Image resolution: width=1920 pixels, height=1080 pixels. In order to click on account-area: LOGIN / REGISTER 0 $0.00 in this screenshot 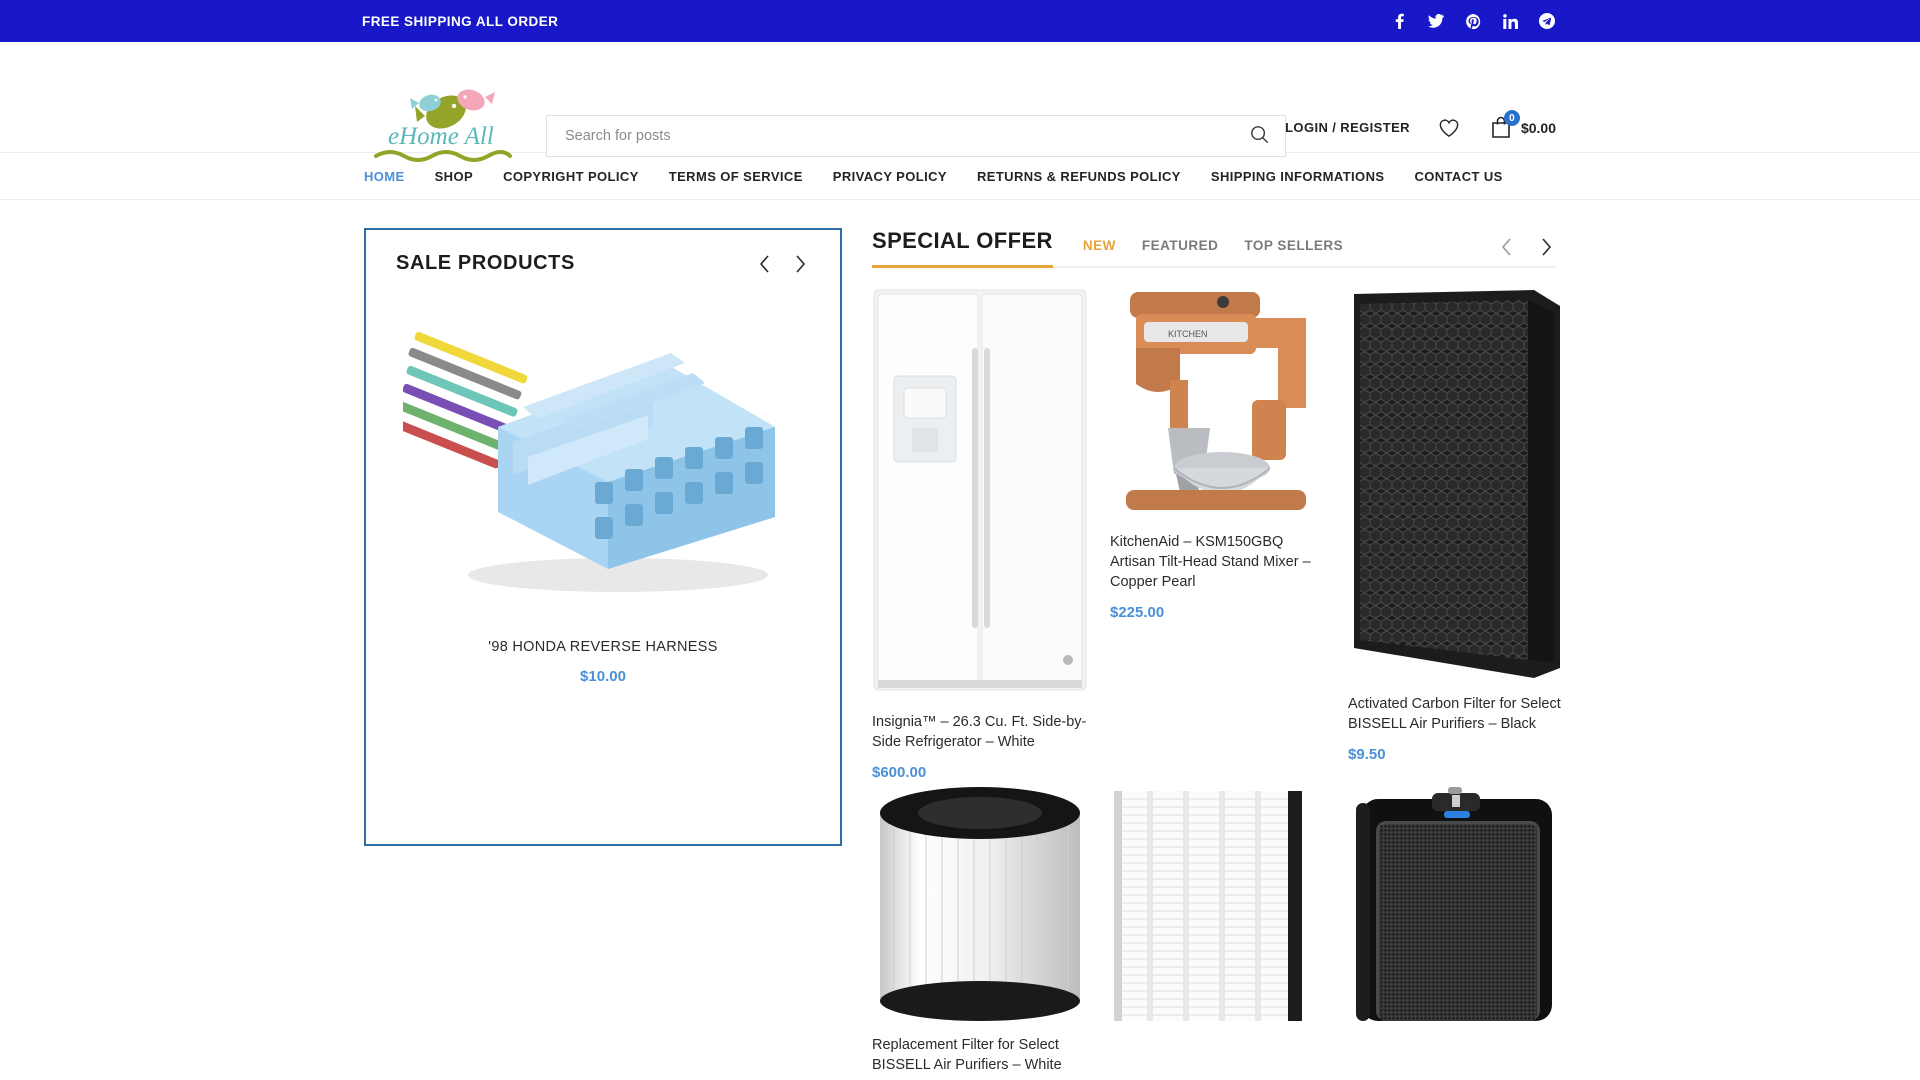, I will do `click(1420, 124)`.